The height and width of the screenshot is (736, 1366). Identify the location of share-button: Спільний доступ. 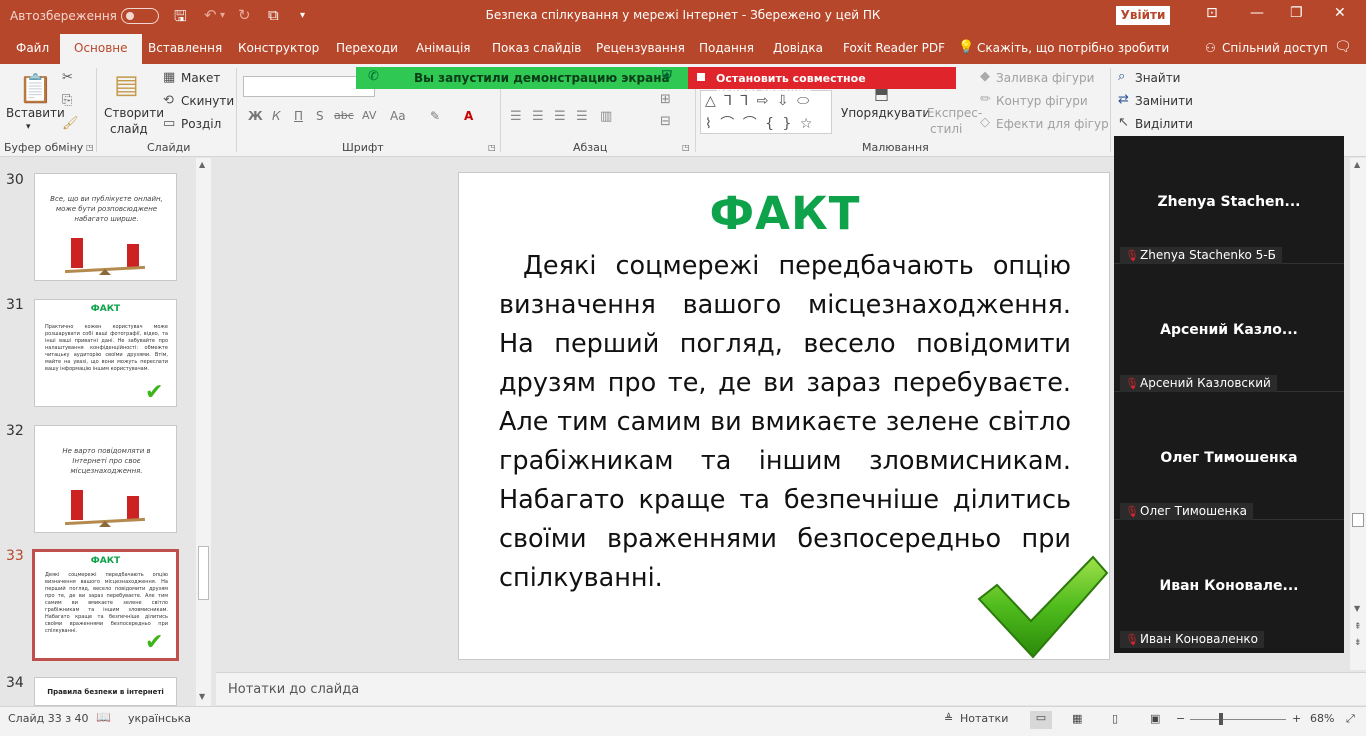
(1275, 48).